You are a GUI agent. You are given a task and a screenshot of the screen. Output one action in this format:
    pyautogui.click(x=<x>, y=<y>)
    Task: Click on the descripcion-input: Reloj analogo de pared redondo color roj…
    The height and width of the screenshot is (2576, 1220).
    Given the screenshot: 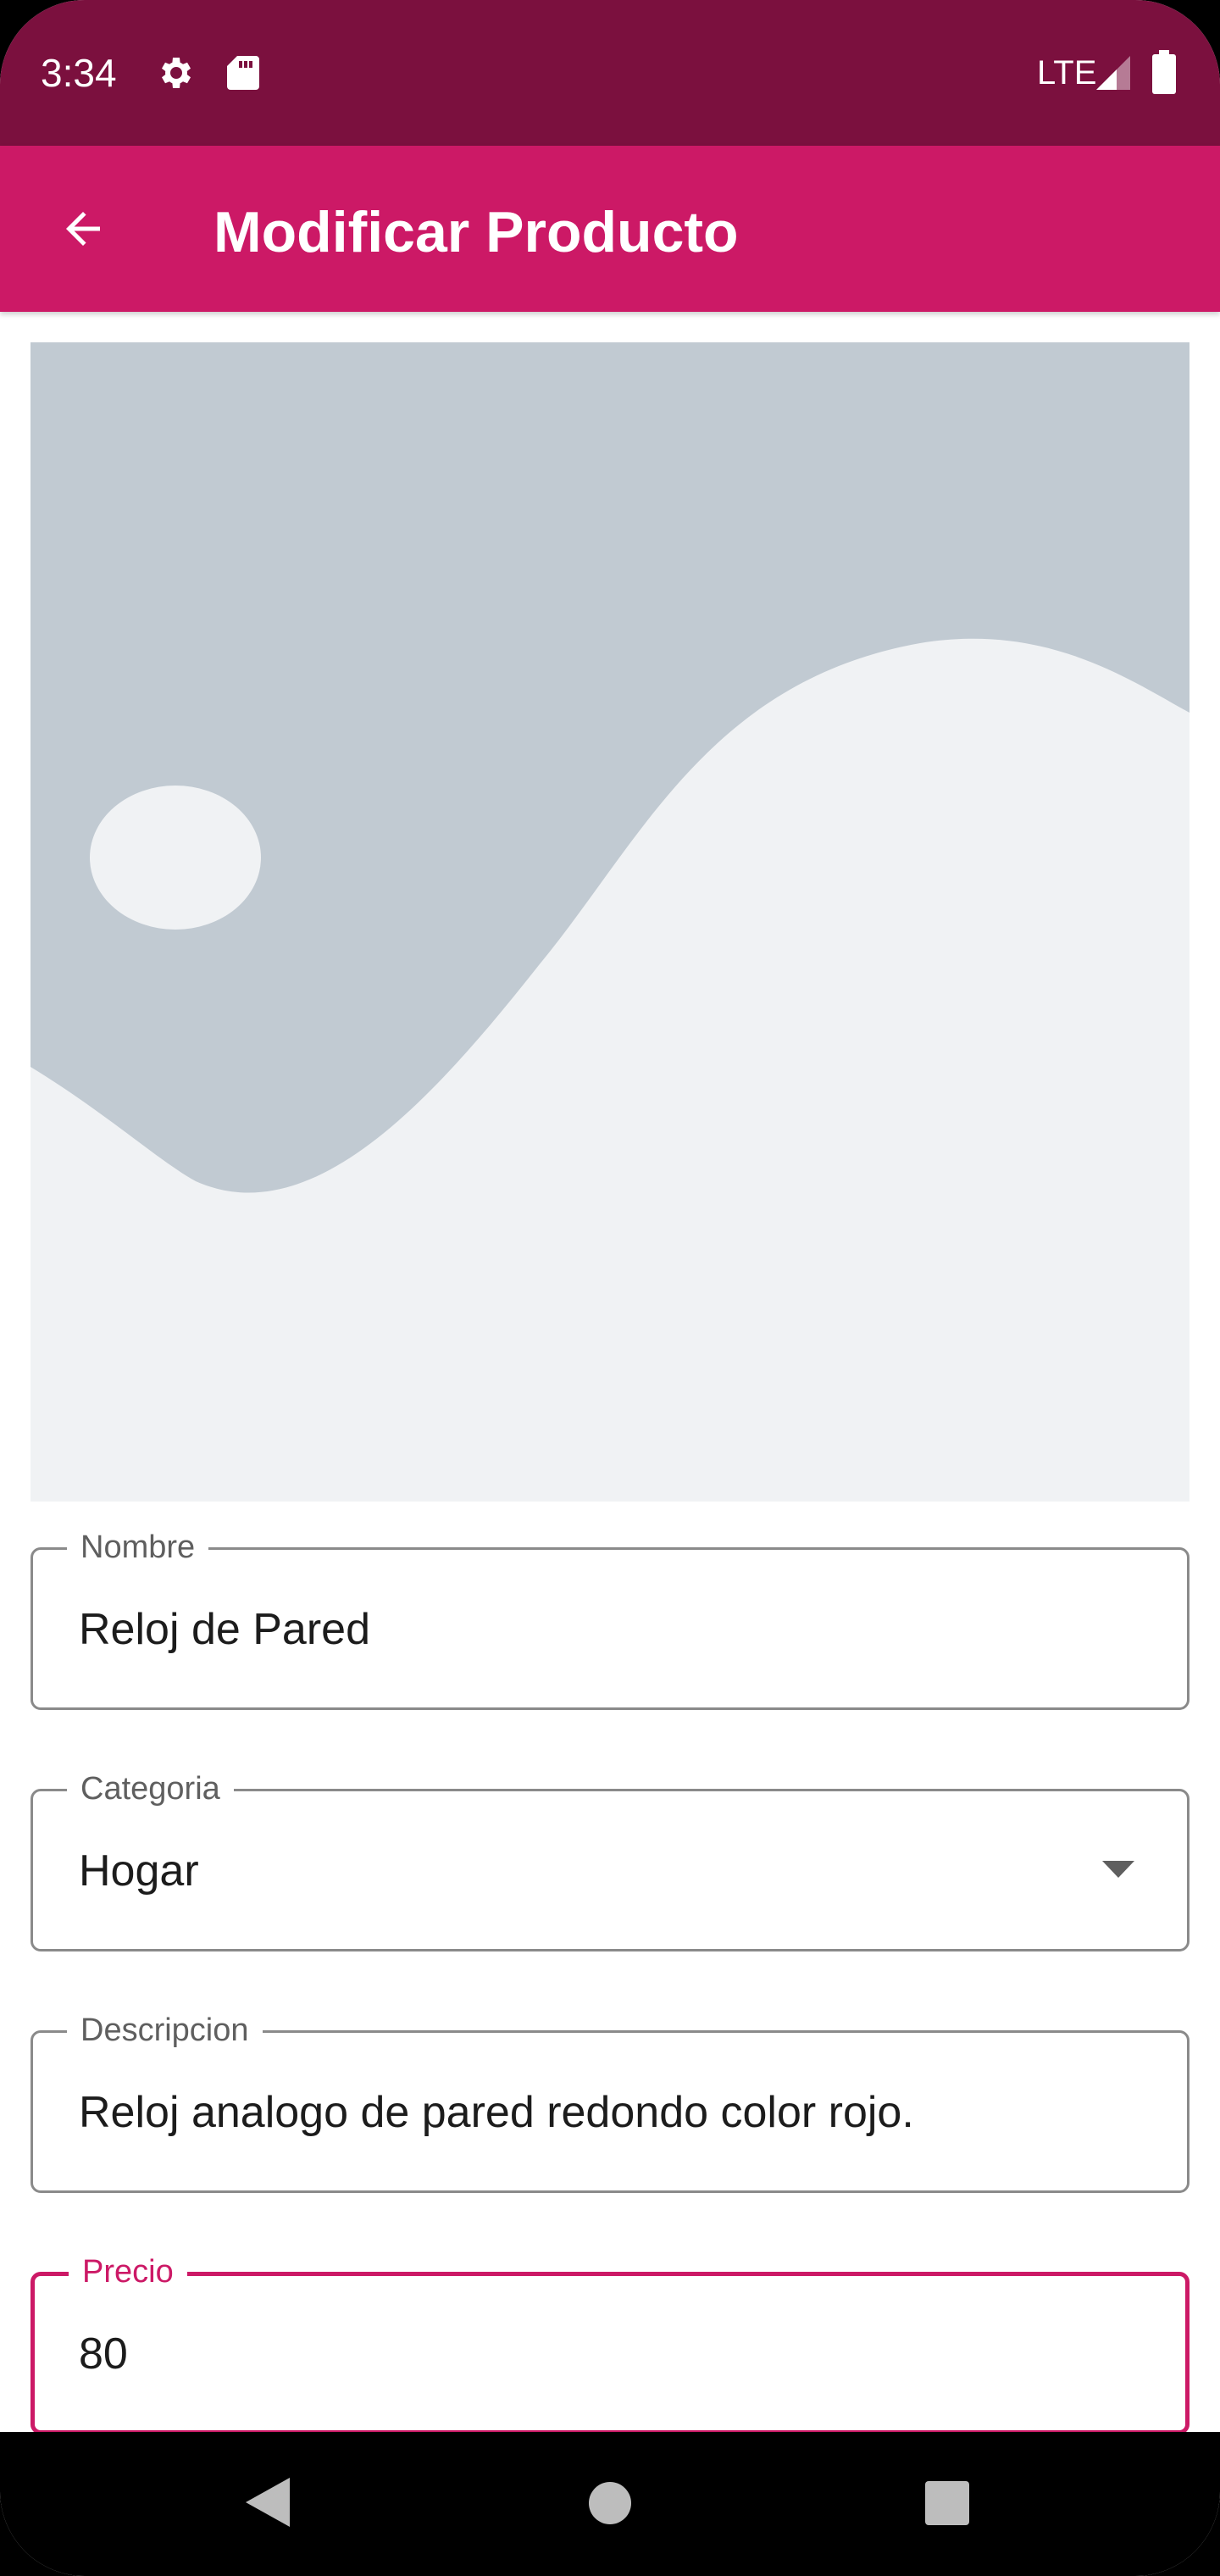 What is the action you would take?
    pyautogui.click(x=496, y=2112)
    